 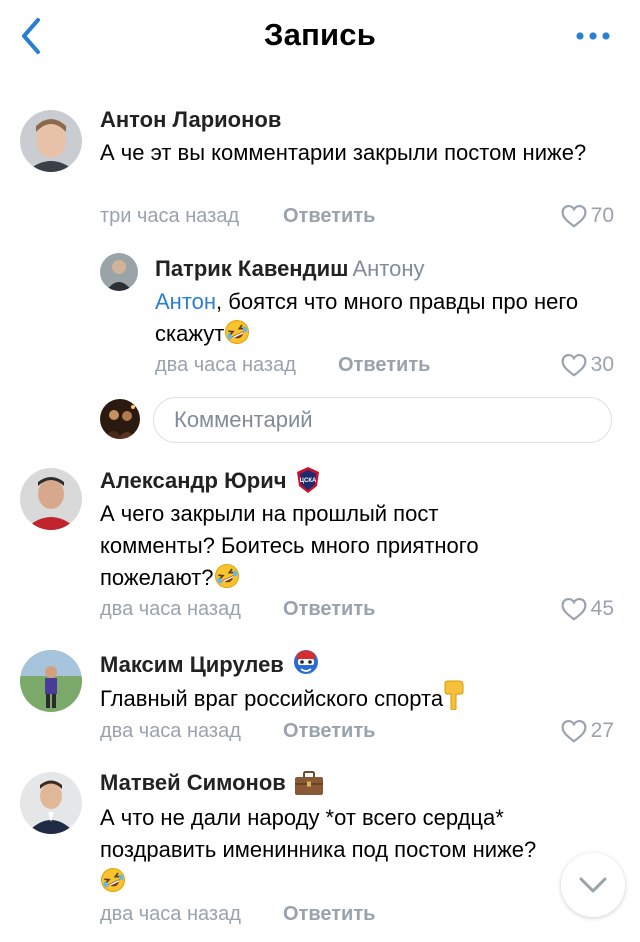 I want to click on like-button: 70, so click(x=587, y=216).